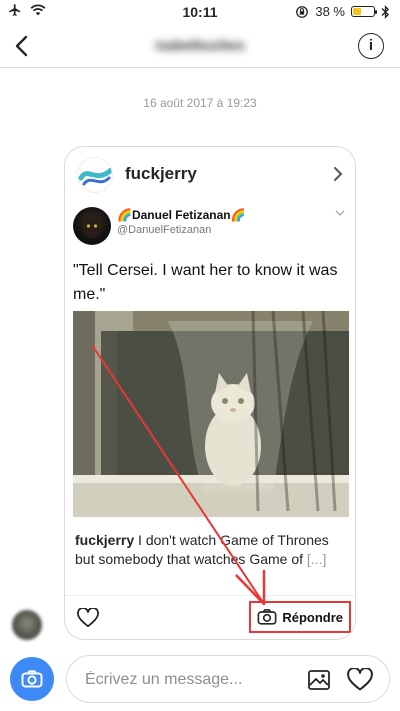  What do you see at coordinates (23, 46) in the screenshot?
I see `back-arrow-icon` at bounding box center [23, 46].